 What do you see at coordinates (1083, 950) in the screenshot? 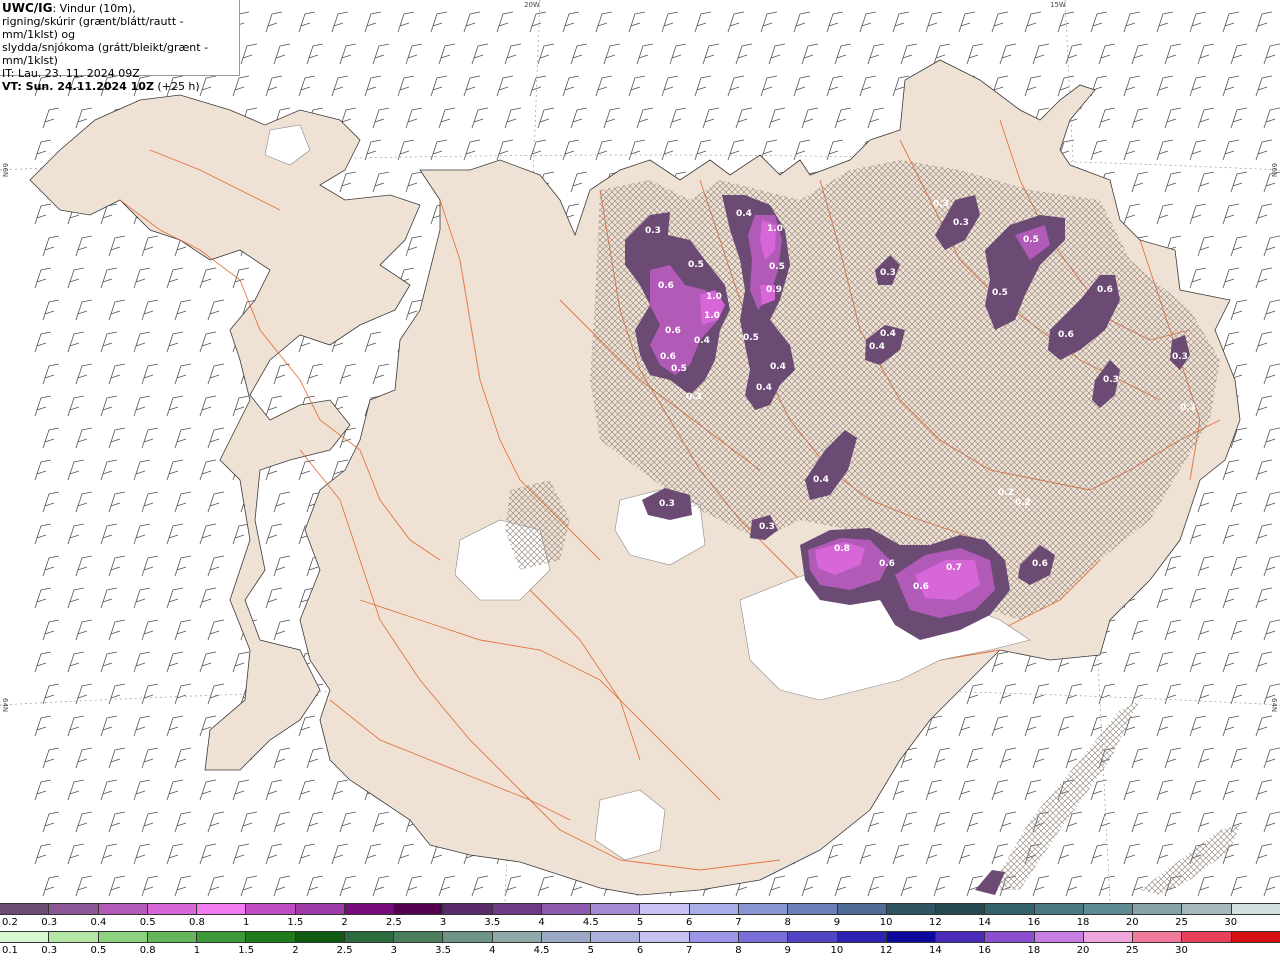
I see `scale-label: 20` at bounding box center [1083, 950].